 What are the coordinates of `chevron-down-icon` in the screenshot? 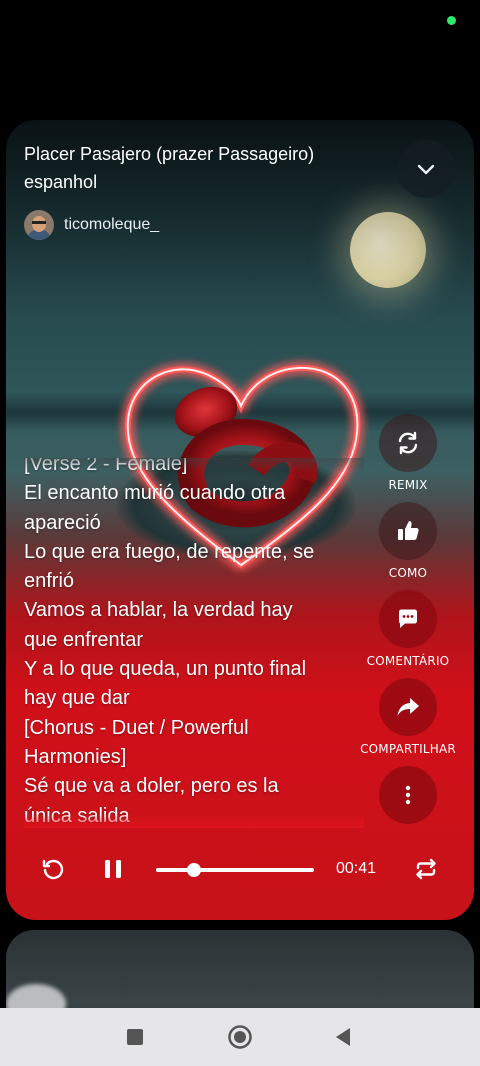 It's located at (426, 169).